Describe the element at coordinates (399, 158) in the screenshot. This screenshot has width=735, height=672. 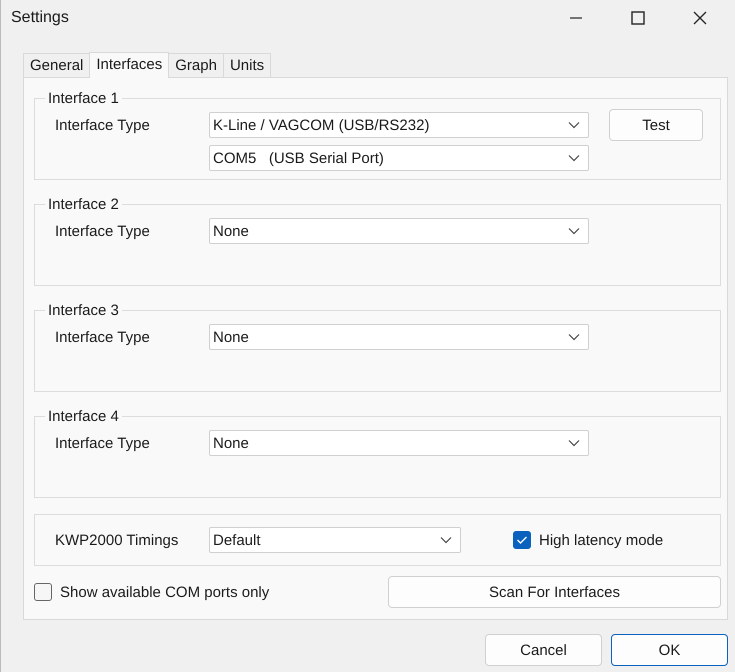
I see `dropdown: COM5 (USB Serial Port)` at that location.